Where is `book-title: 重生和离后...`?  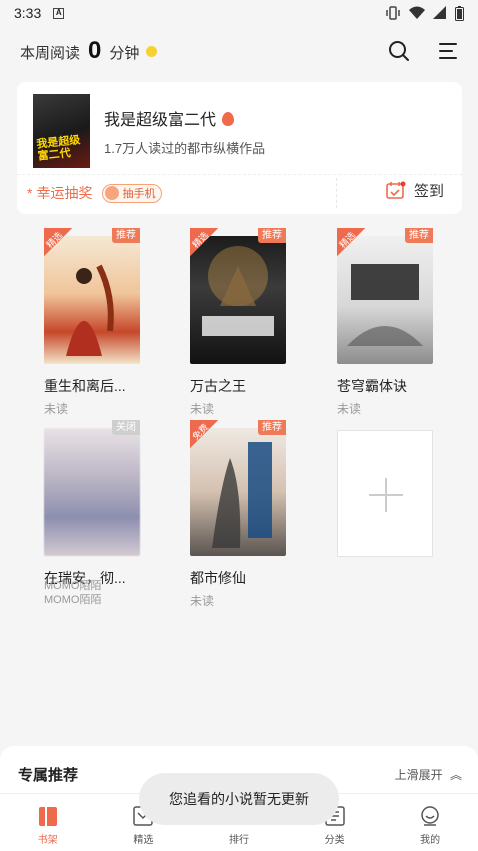
book-title: 重生和离后... is located at coordinates (85, 386).